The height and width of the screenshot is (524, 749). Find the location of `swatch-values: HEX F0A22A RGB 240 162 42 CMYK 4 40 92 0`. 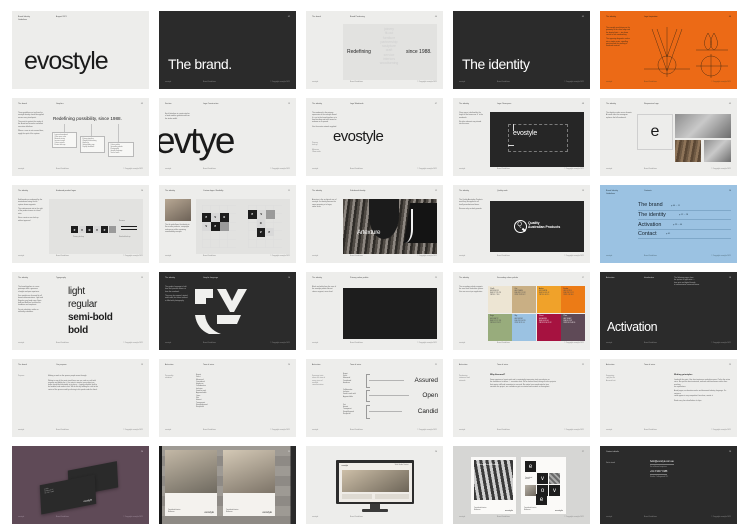

swatch-values: HEX F0A22A RGB 240 162 42 CMYK 4 40 92 0 is located at coordinates (544, 293).